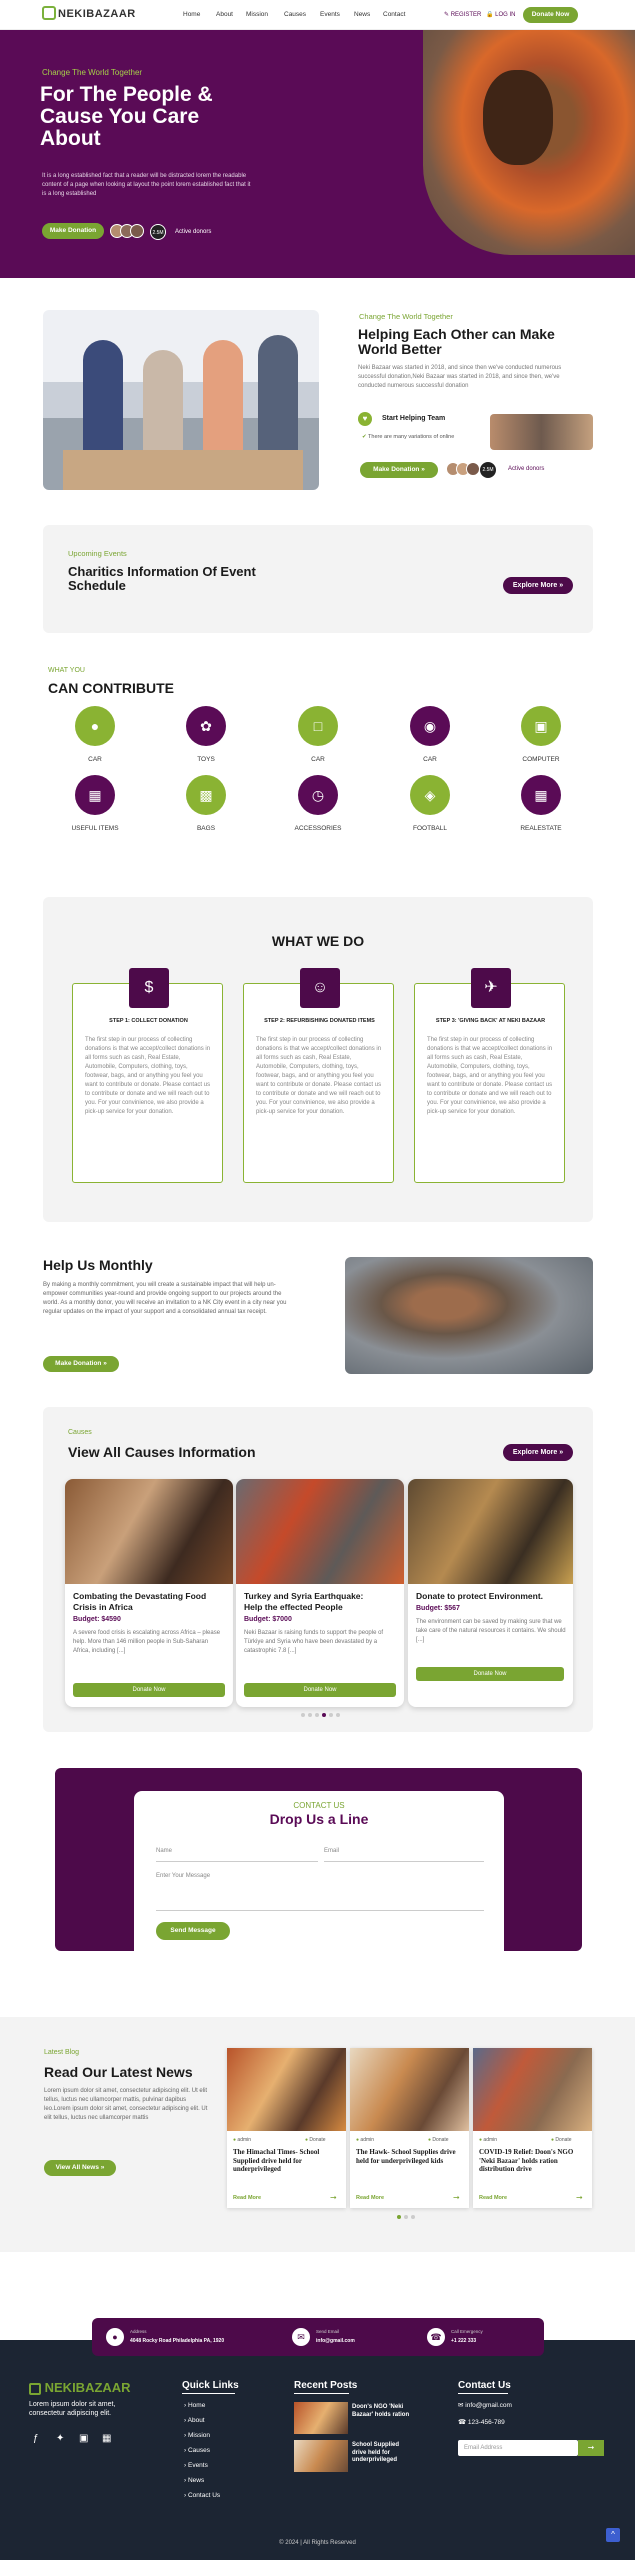 The image size is (635, 2560). Describe the element at coordinates (320, 1892) in the screenshot. I see `message-field: Enter Your Message` at that location.